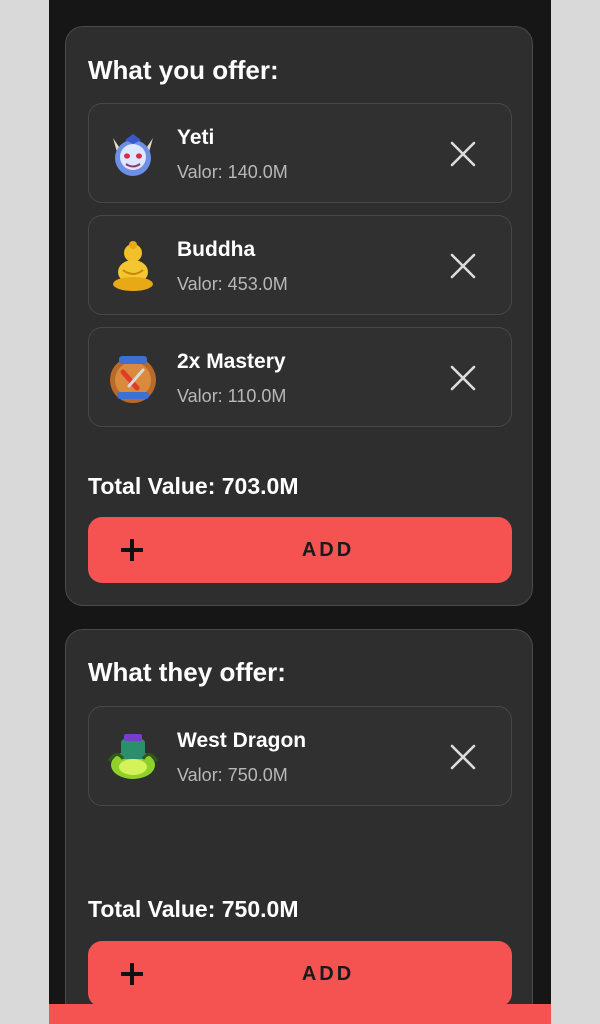  What do you see at coordinates (193, 486) in the screenshot?
I see `offer-total-value: Total Value: 703.0M` at bounding box center [193, 486].